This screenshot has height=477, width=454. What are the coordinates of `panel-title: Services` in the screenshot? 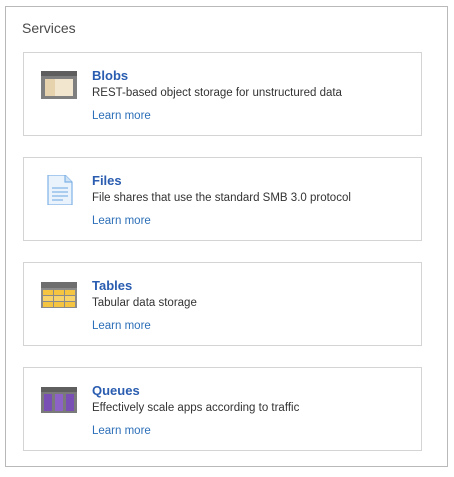 It's located at (49, 28).